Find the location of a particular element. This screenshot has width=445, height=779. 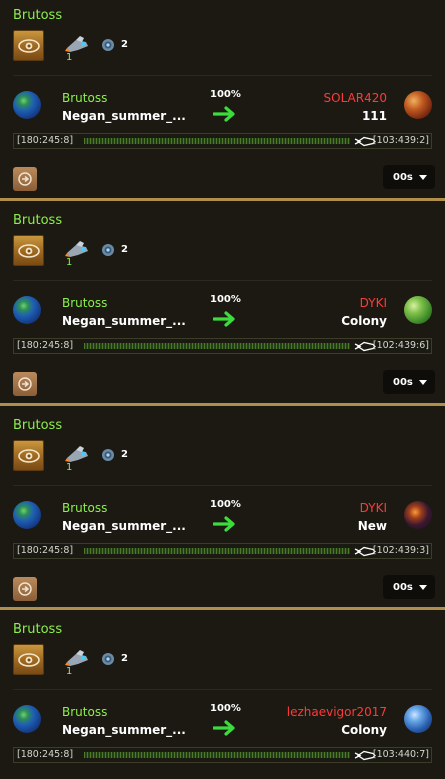

target-coordinates: [103:440:7] is located at coordinates (401, 754).